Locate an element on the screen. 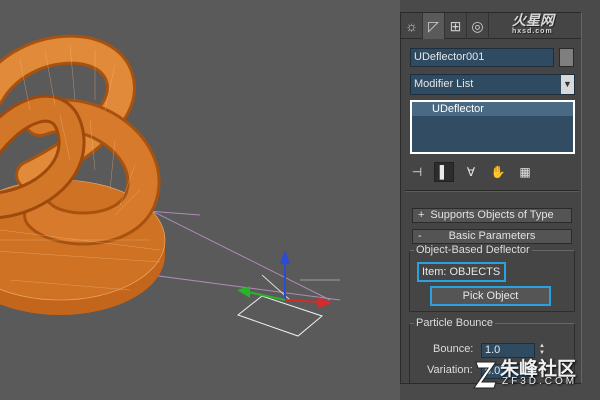 Image resolution: width=600 pixels, height=400 pixels. rollout-basic-parameters: - Basic Parameters is located at coordinates (492, 236).